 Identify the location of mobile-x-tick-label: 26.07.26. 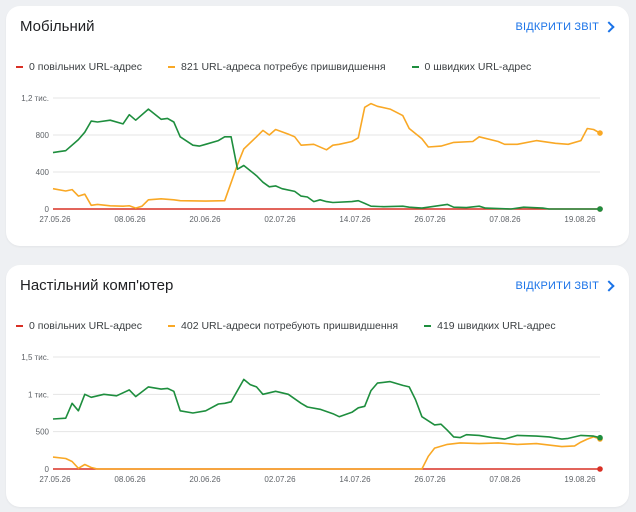
(430, 219).